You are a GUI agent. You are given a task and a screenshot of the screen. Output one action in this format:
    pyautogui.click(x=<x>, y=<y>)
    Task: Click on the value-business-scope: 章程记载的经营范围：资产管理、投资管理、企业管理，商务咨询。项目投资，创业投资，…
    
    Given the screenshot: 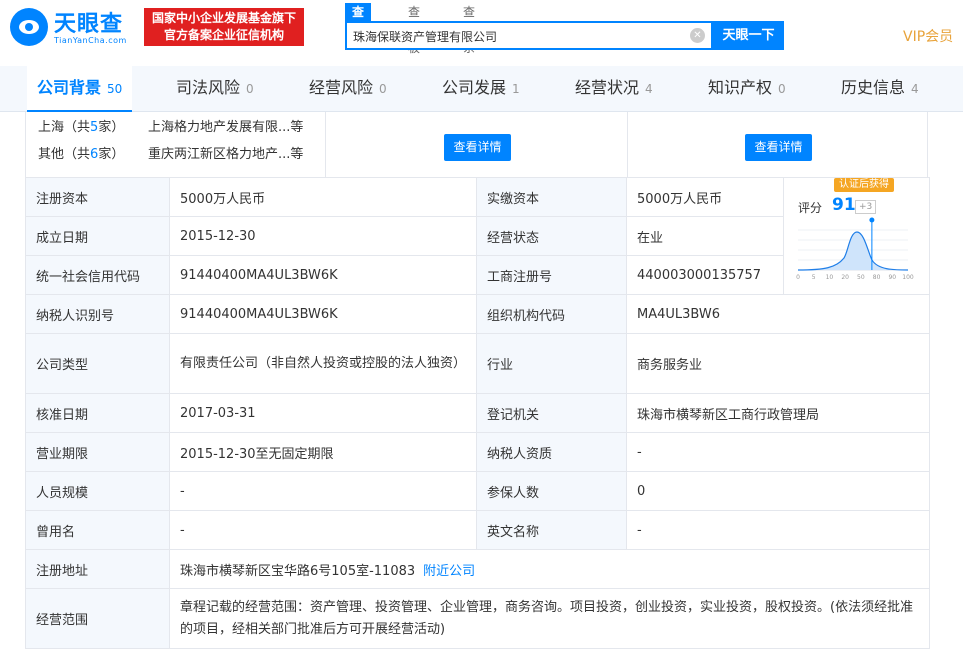 What is the action you would take?
    pyautogui.click(x=549, y=618)
    